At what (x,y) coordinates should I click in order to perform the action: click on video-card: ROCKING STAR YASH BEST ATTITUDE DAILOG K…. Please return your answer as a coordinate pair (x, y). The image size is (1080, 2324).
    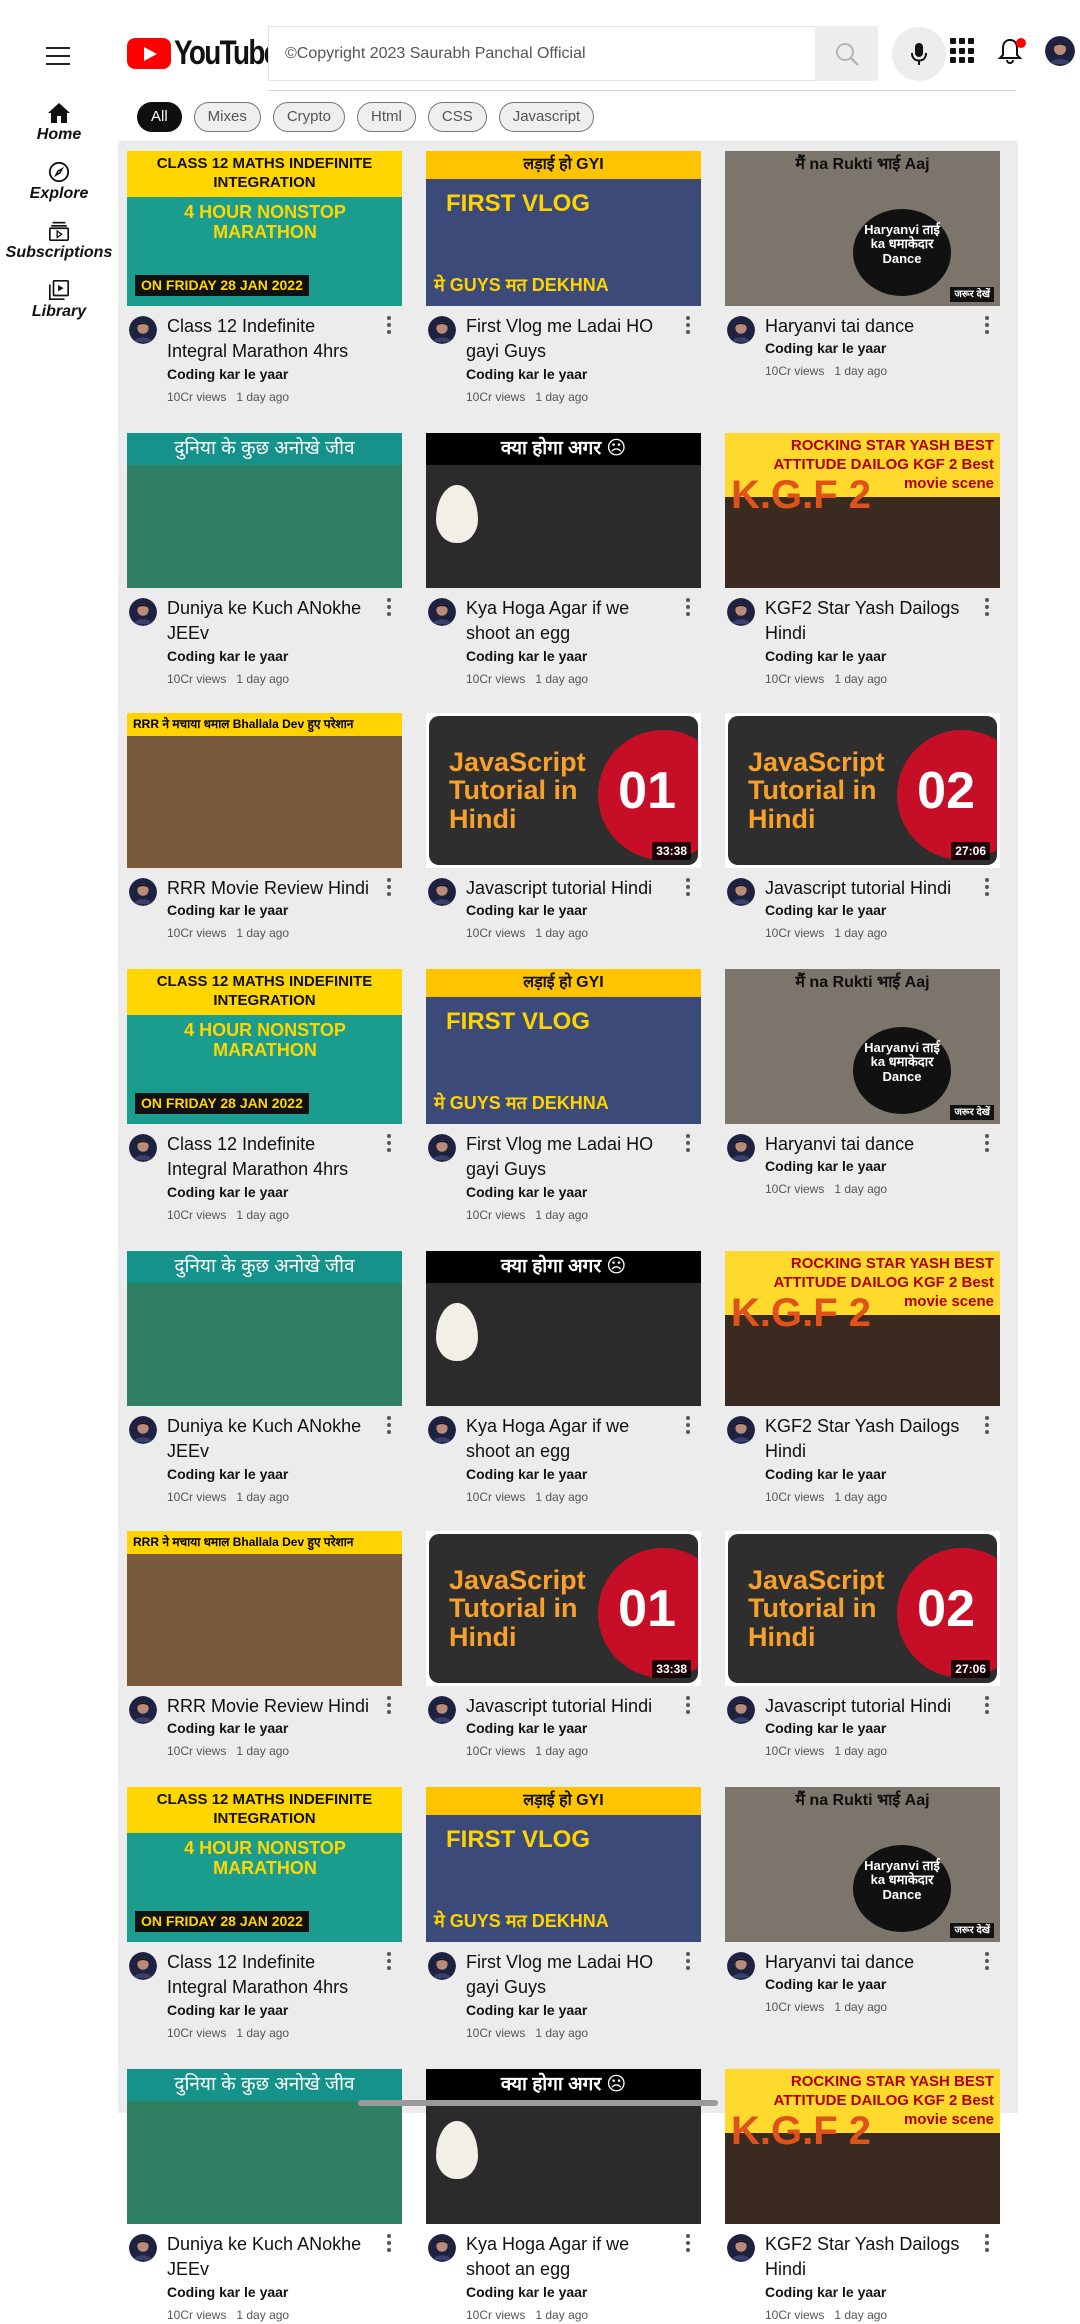
    Looking at the image, I should click on (863, 560).